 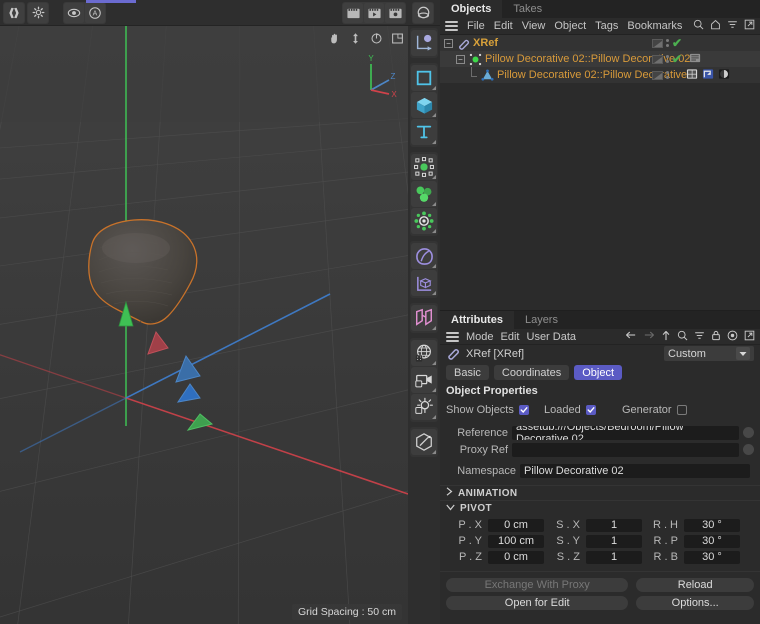 I want to click on zoom-icon, so click(x=355, y=38).